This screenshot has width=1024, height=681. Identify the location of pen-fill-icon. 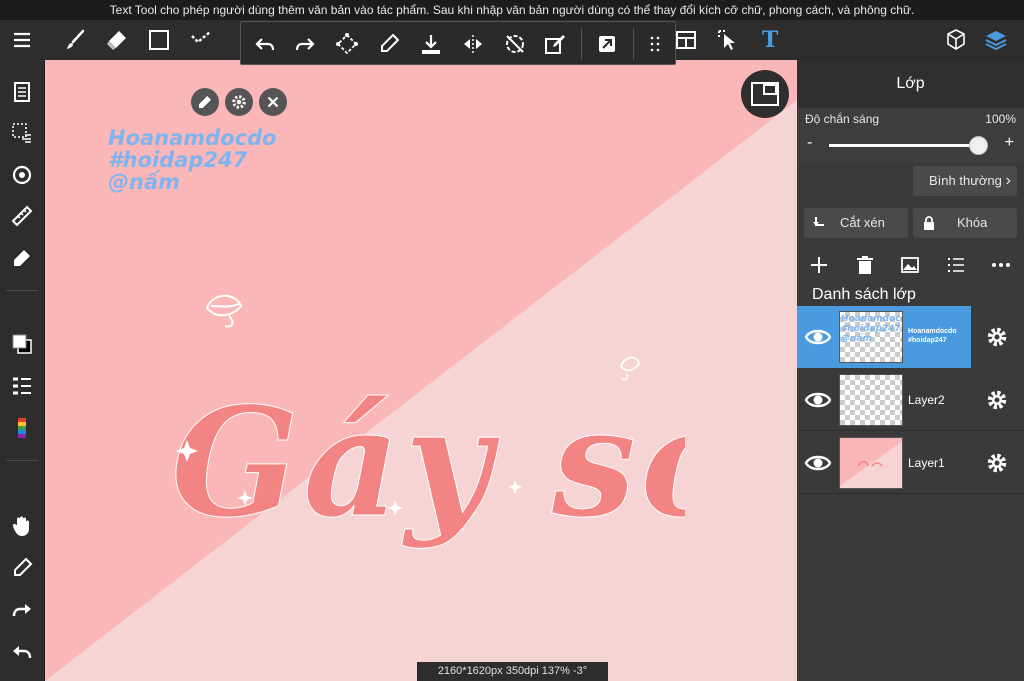
(22, 258).